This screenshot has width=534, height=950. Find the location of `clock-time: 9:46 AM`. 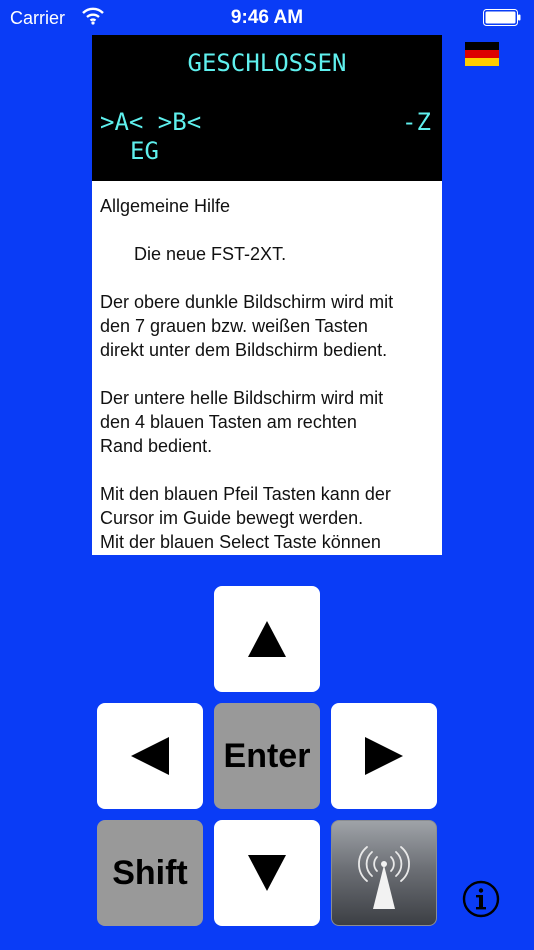

clock-time: 9:46 AM is located at coordinates (267, 17).